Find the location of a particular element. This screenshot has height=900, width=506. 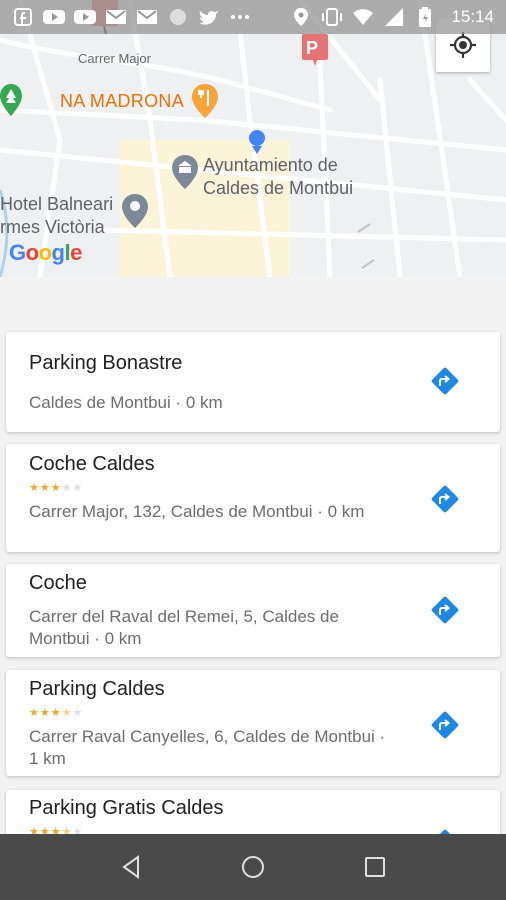

crosshair-icon is located at coordinates (463, 45).